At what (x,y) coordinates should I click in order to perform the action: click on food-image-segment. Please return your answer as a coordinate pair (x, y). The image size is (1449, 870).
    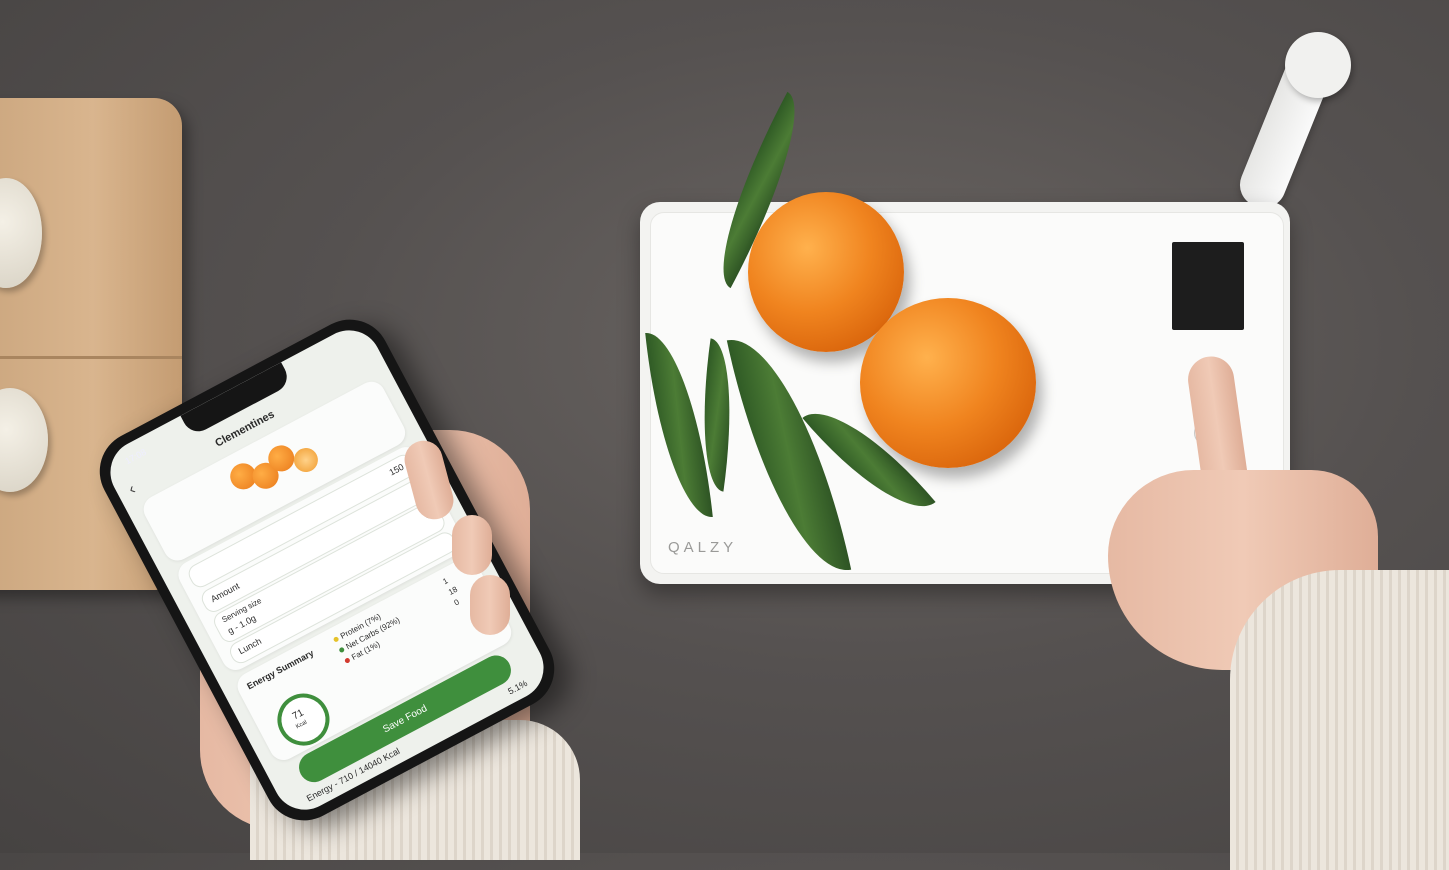
    Looking at the image, I should click on (306, 460).